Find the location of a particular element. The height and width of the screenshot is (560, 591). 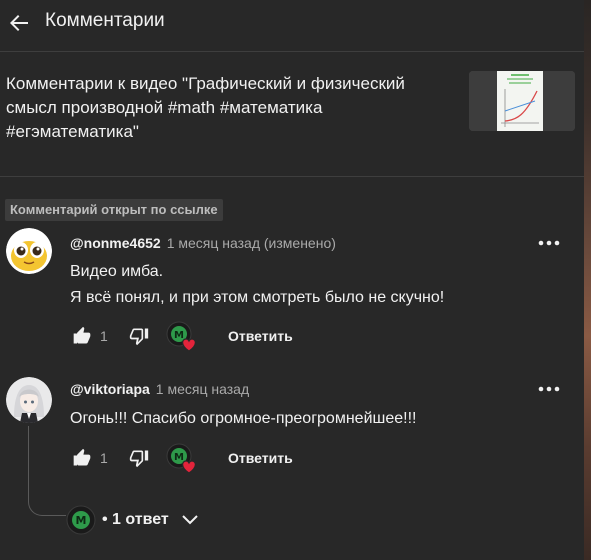

comment-header: @nonme4652 1 месяц назад (изменено) is located at coordinates (203, 243).